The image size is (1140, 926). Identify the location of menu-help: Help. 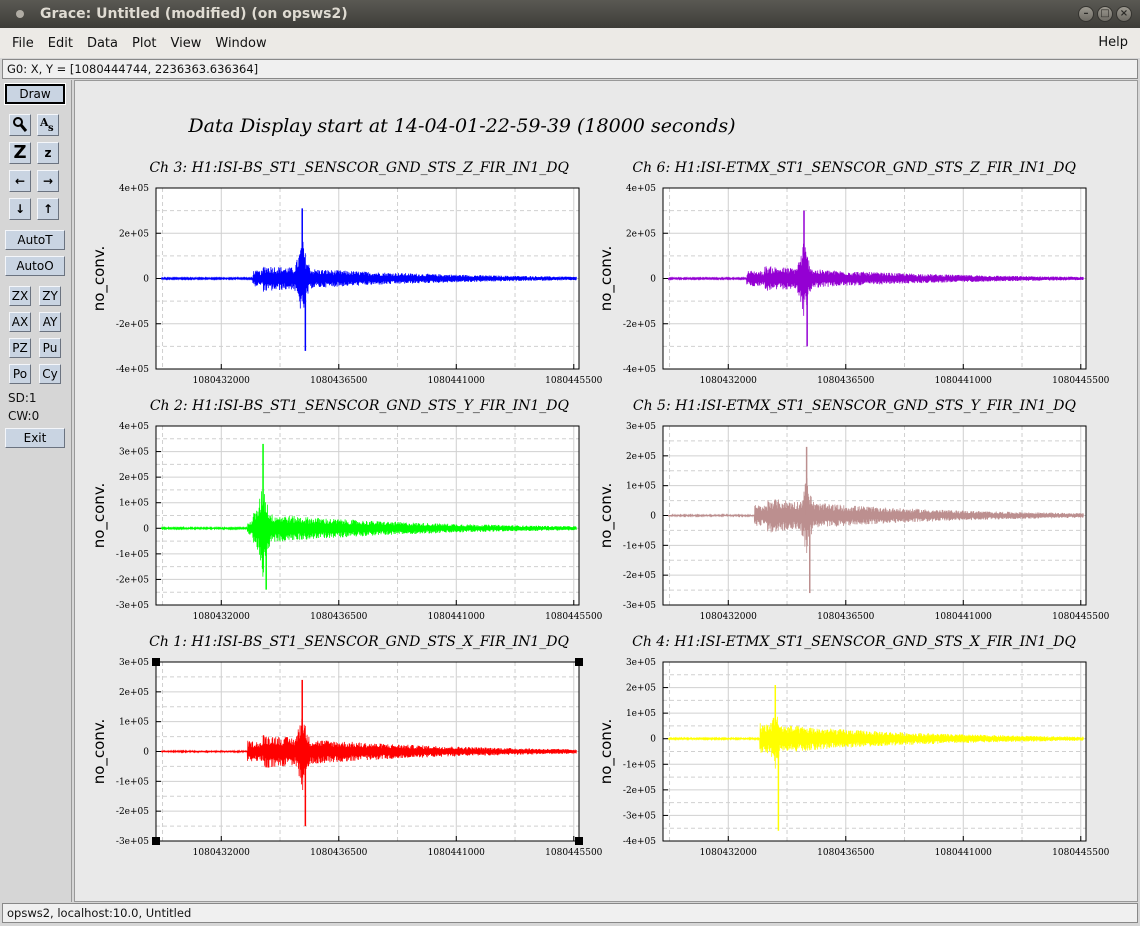
(1113, 42).